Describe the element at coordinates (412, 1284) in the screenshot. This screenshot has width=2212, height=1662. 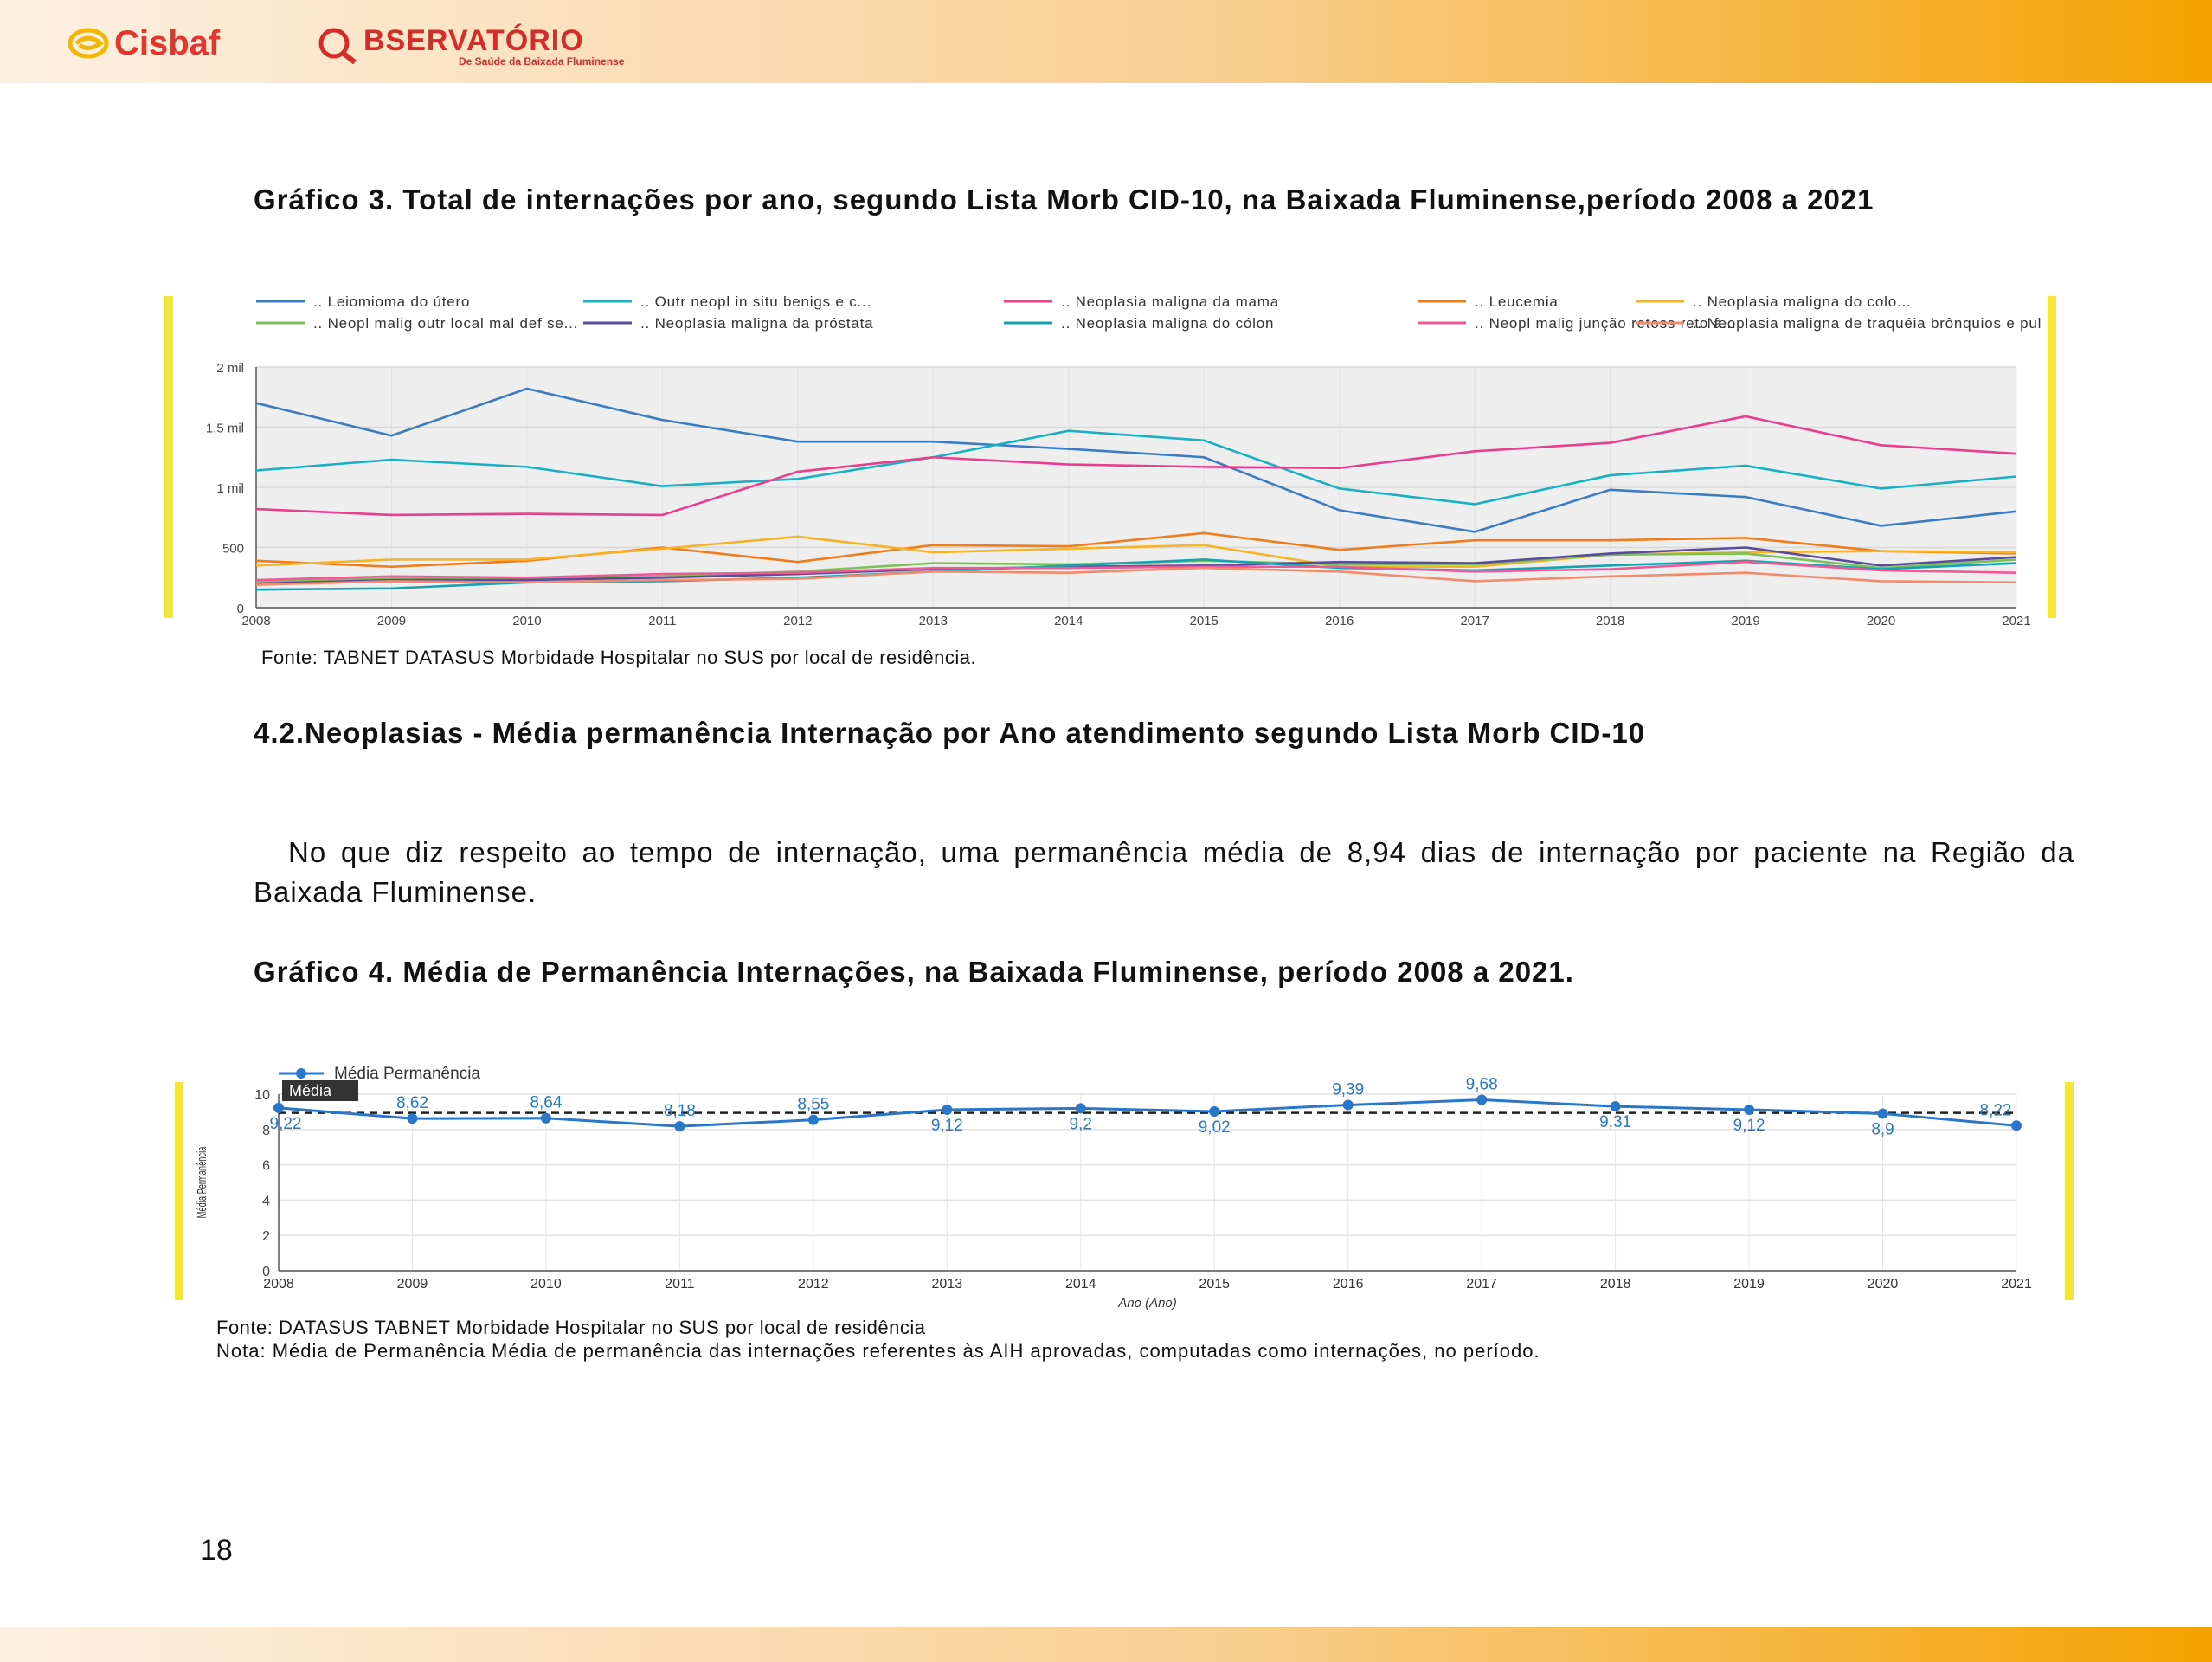
I see `chart4-xtick-label: 2009` at that location.